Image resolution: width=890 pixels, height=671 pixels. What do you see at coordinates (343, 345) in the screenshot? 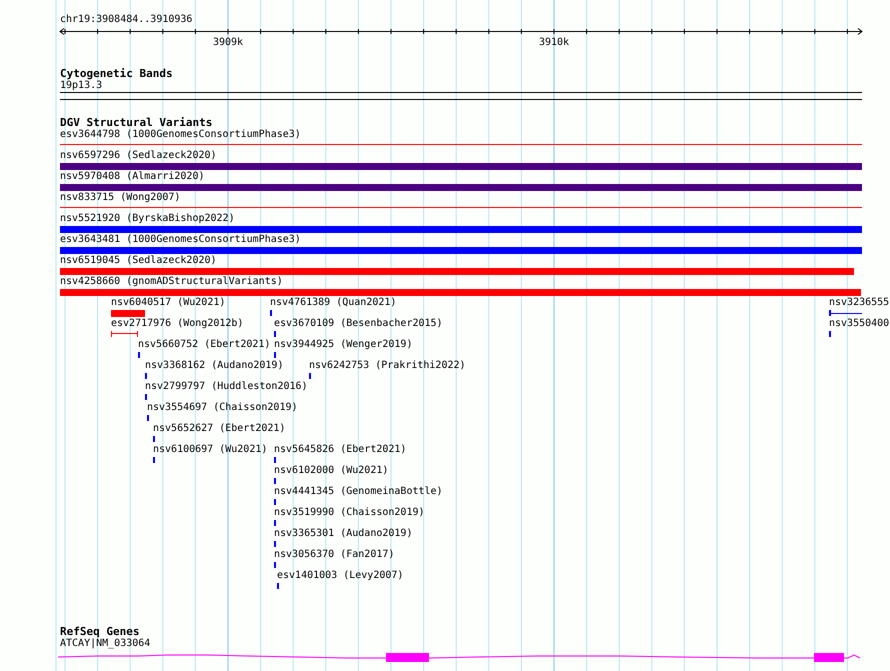
I see `variant-label: nsv3944925 (Wenger2019)` at bounding box center [343, 345].